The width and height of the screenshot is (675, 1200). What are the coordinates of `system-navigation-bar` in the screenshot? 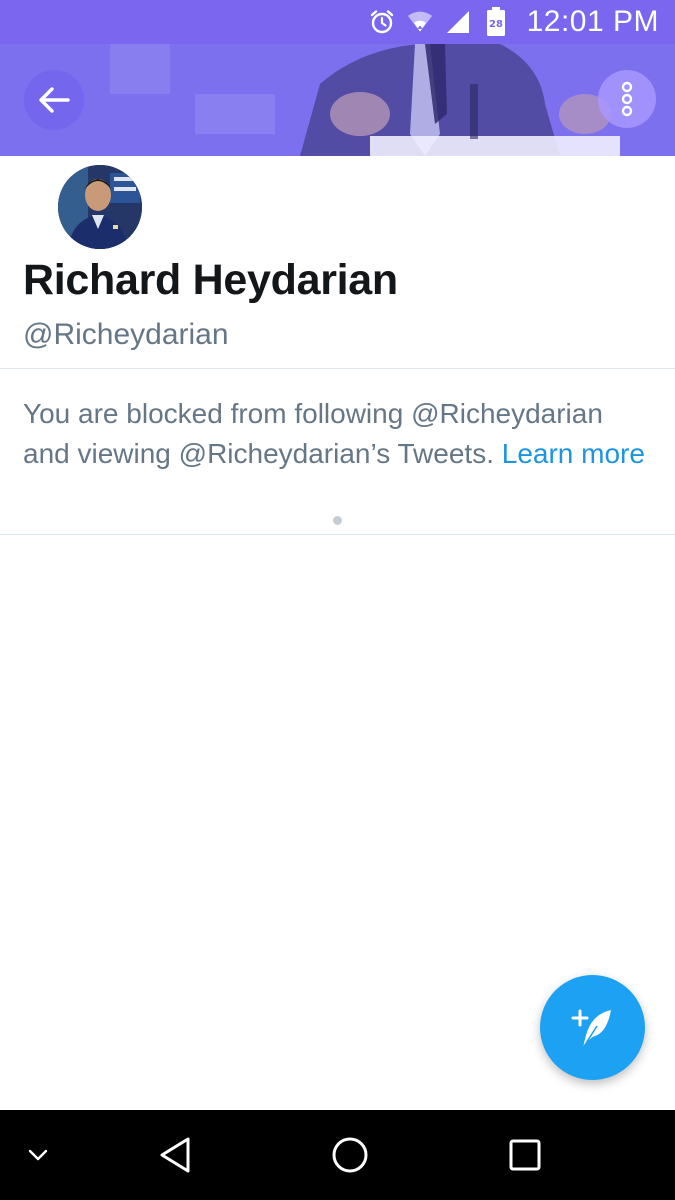 It's located at (337, 1155).